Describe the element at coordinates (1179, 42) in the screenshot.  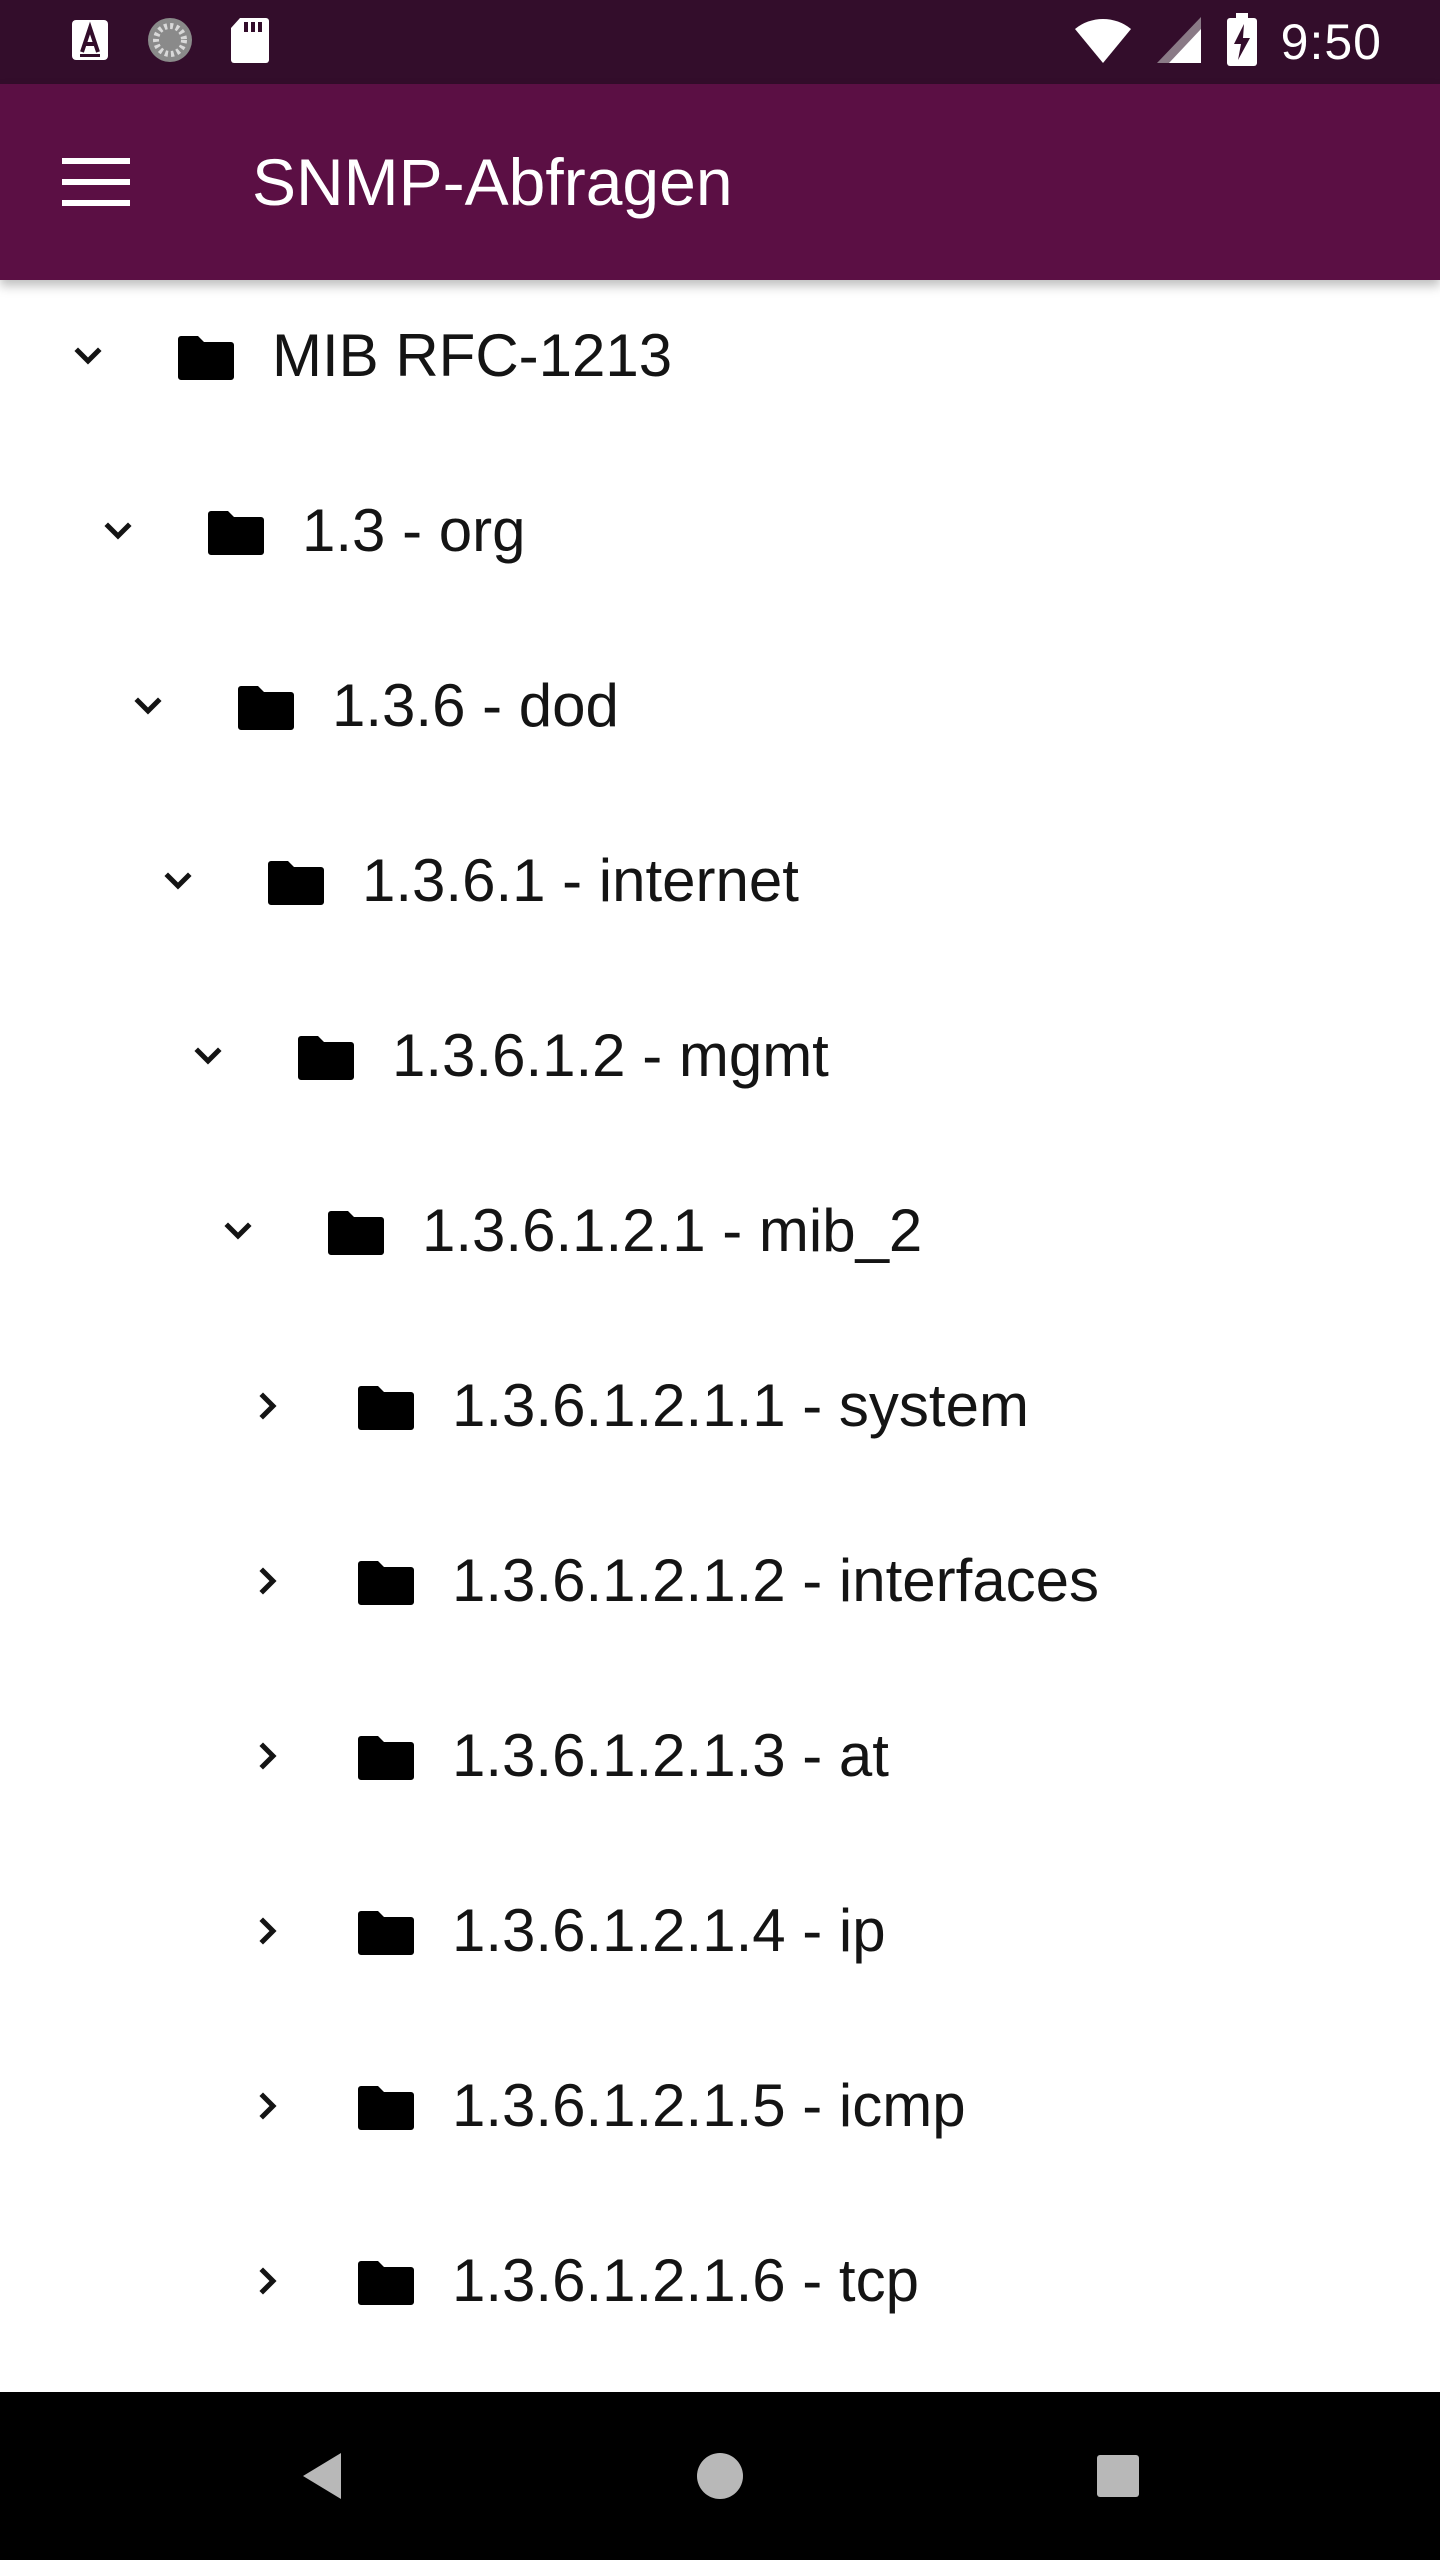
I see `cellular-signal-icon` at that location.